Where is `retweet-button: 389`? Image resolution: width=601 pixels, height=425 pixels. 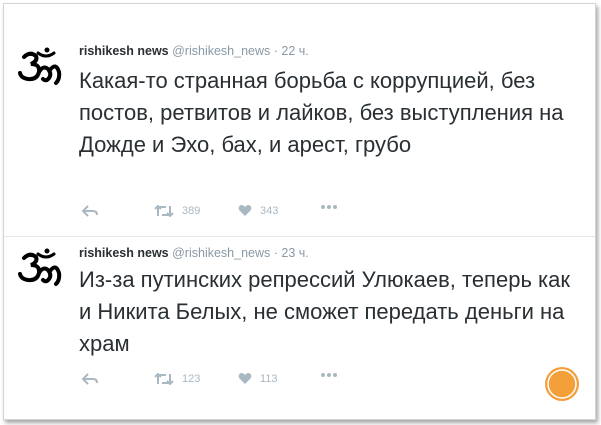
retweet-button: 389 is located at coordinates (177, 211).